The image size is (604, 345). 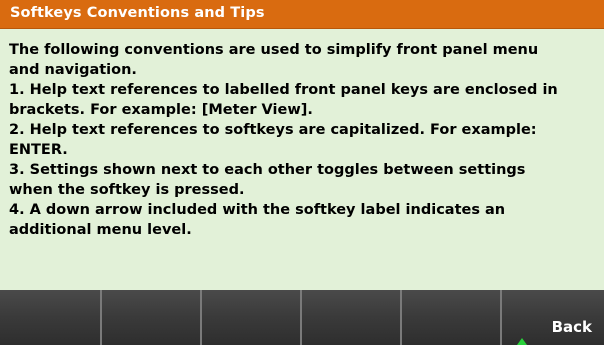 I want to click on help-text-line: when the softkey is pressed., so click(x=127, y=190).